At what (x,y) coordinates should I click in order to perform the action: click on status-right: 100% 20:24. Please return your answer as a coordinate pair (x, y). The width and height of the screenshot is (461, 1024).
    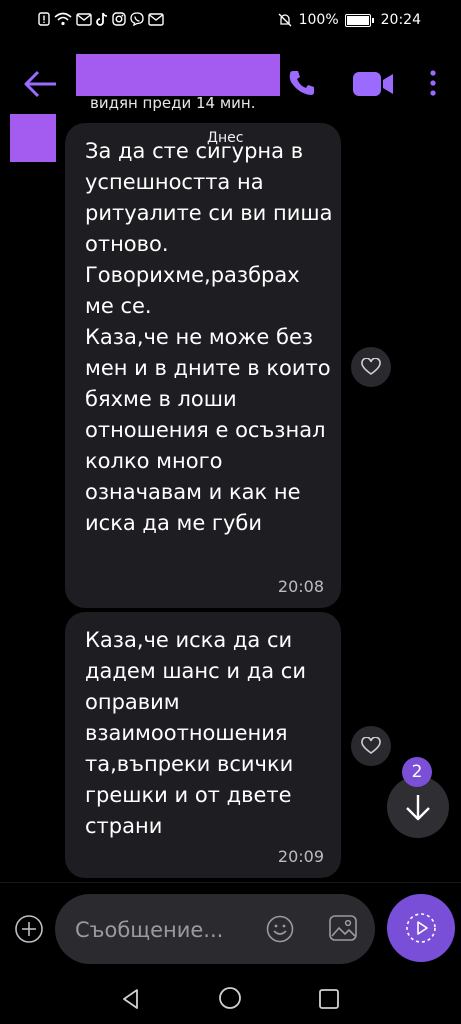
    Looking at the image, I should click on (349, 20).